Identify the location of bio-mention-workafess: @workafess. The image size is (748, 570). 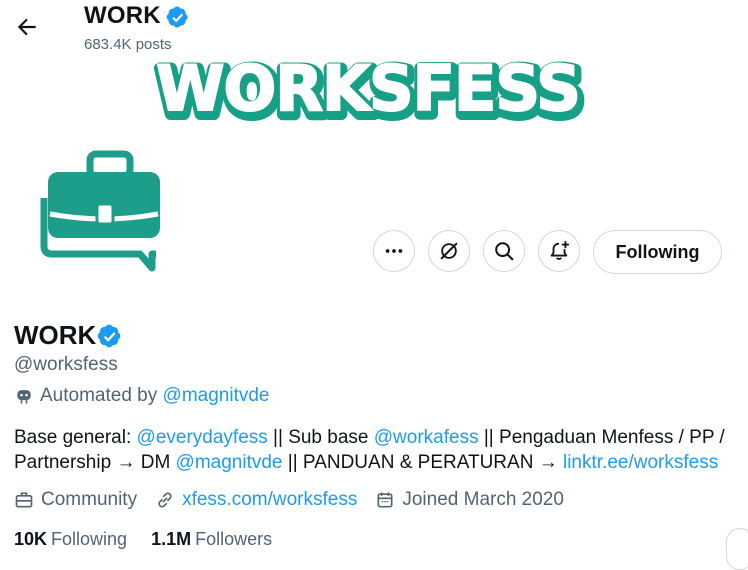
(426, 437).